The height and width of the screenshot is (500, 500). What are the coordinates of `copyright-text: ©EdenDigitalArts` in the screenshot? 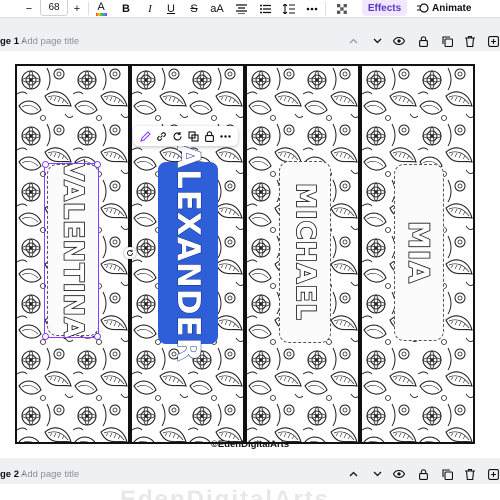 It's located at (250, 444).